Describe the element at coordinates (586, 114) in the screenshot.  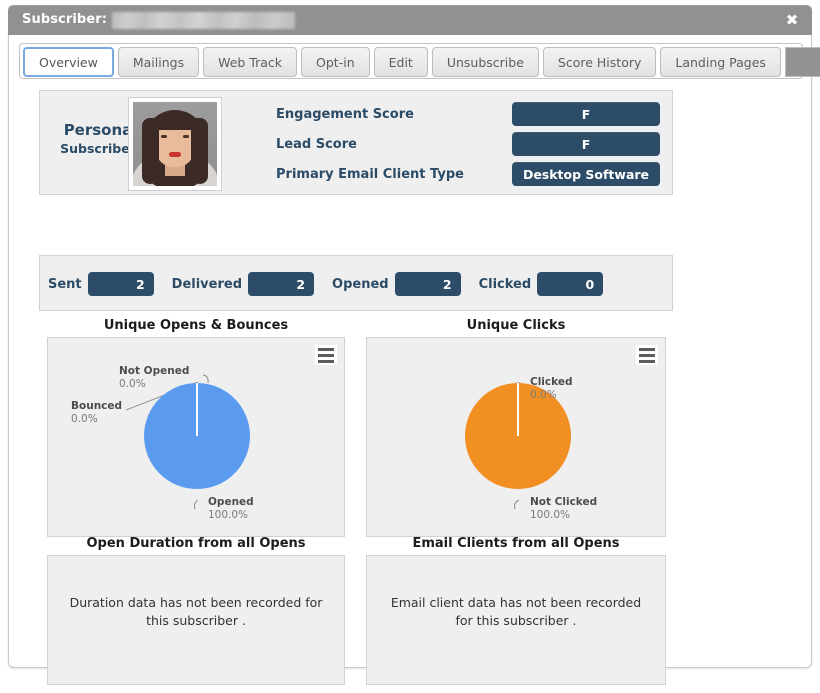
I see `score-value-engagement: F` at that location.